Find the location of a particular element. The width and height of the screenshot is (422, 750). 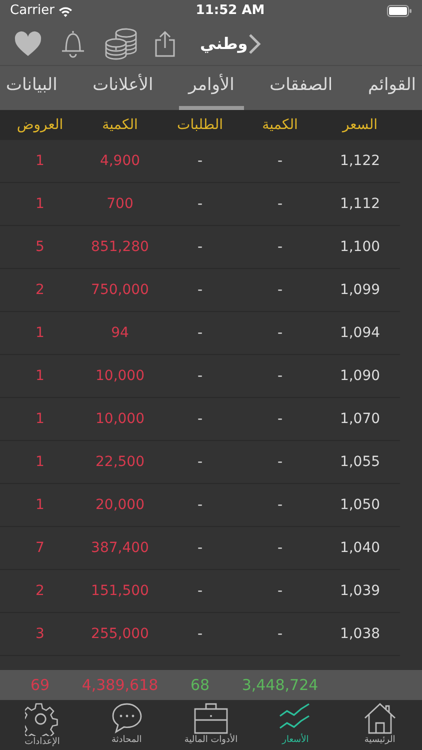

column-header: الطلبات is located at coordinates (200, 125).